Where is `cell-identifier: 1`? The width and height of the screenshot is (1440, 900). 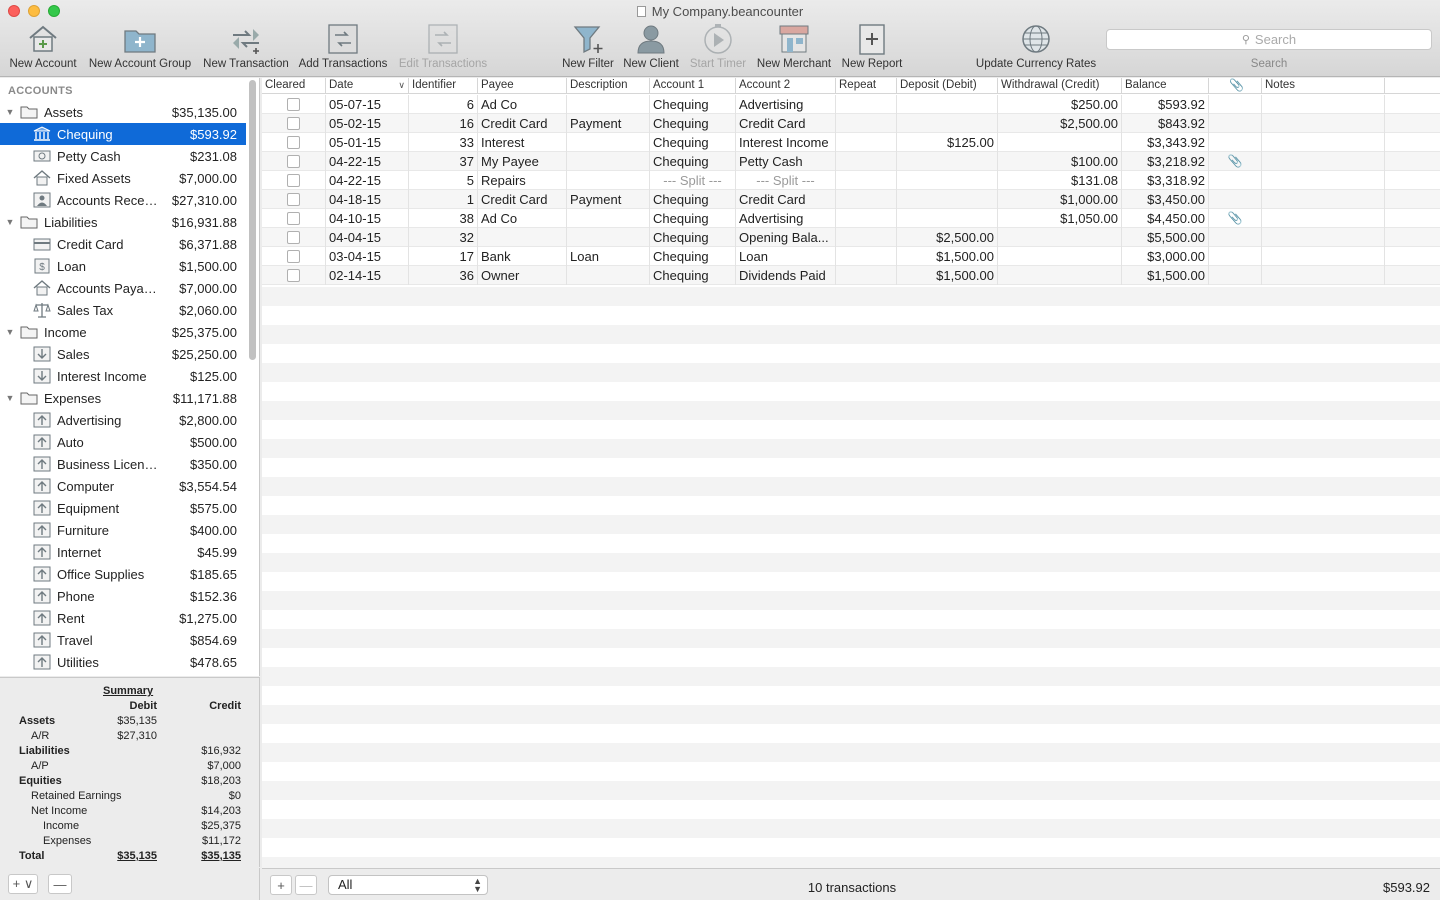
cell-identifier: 1 is located at coordinates (443, 199).